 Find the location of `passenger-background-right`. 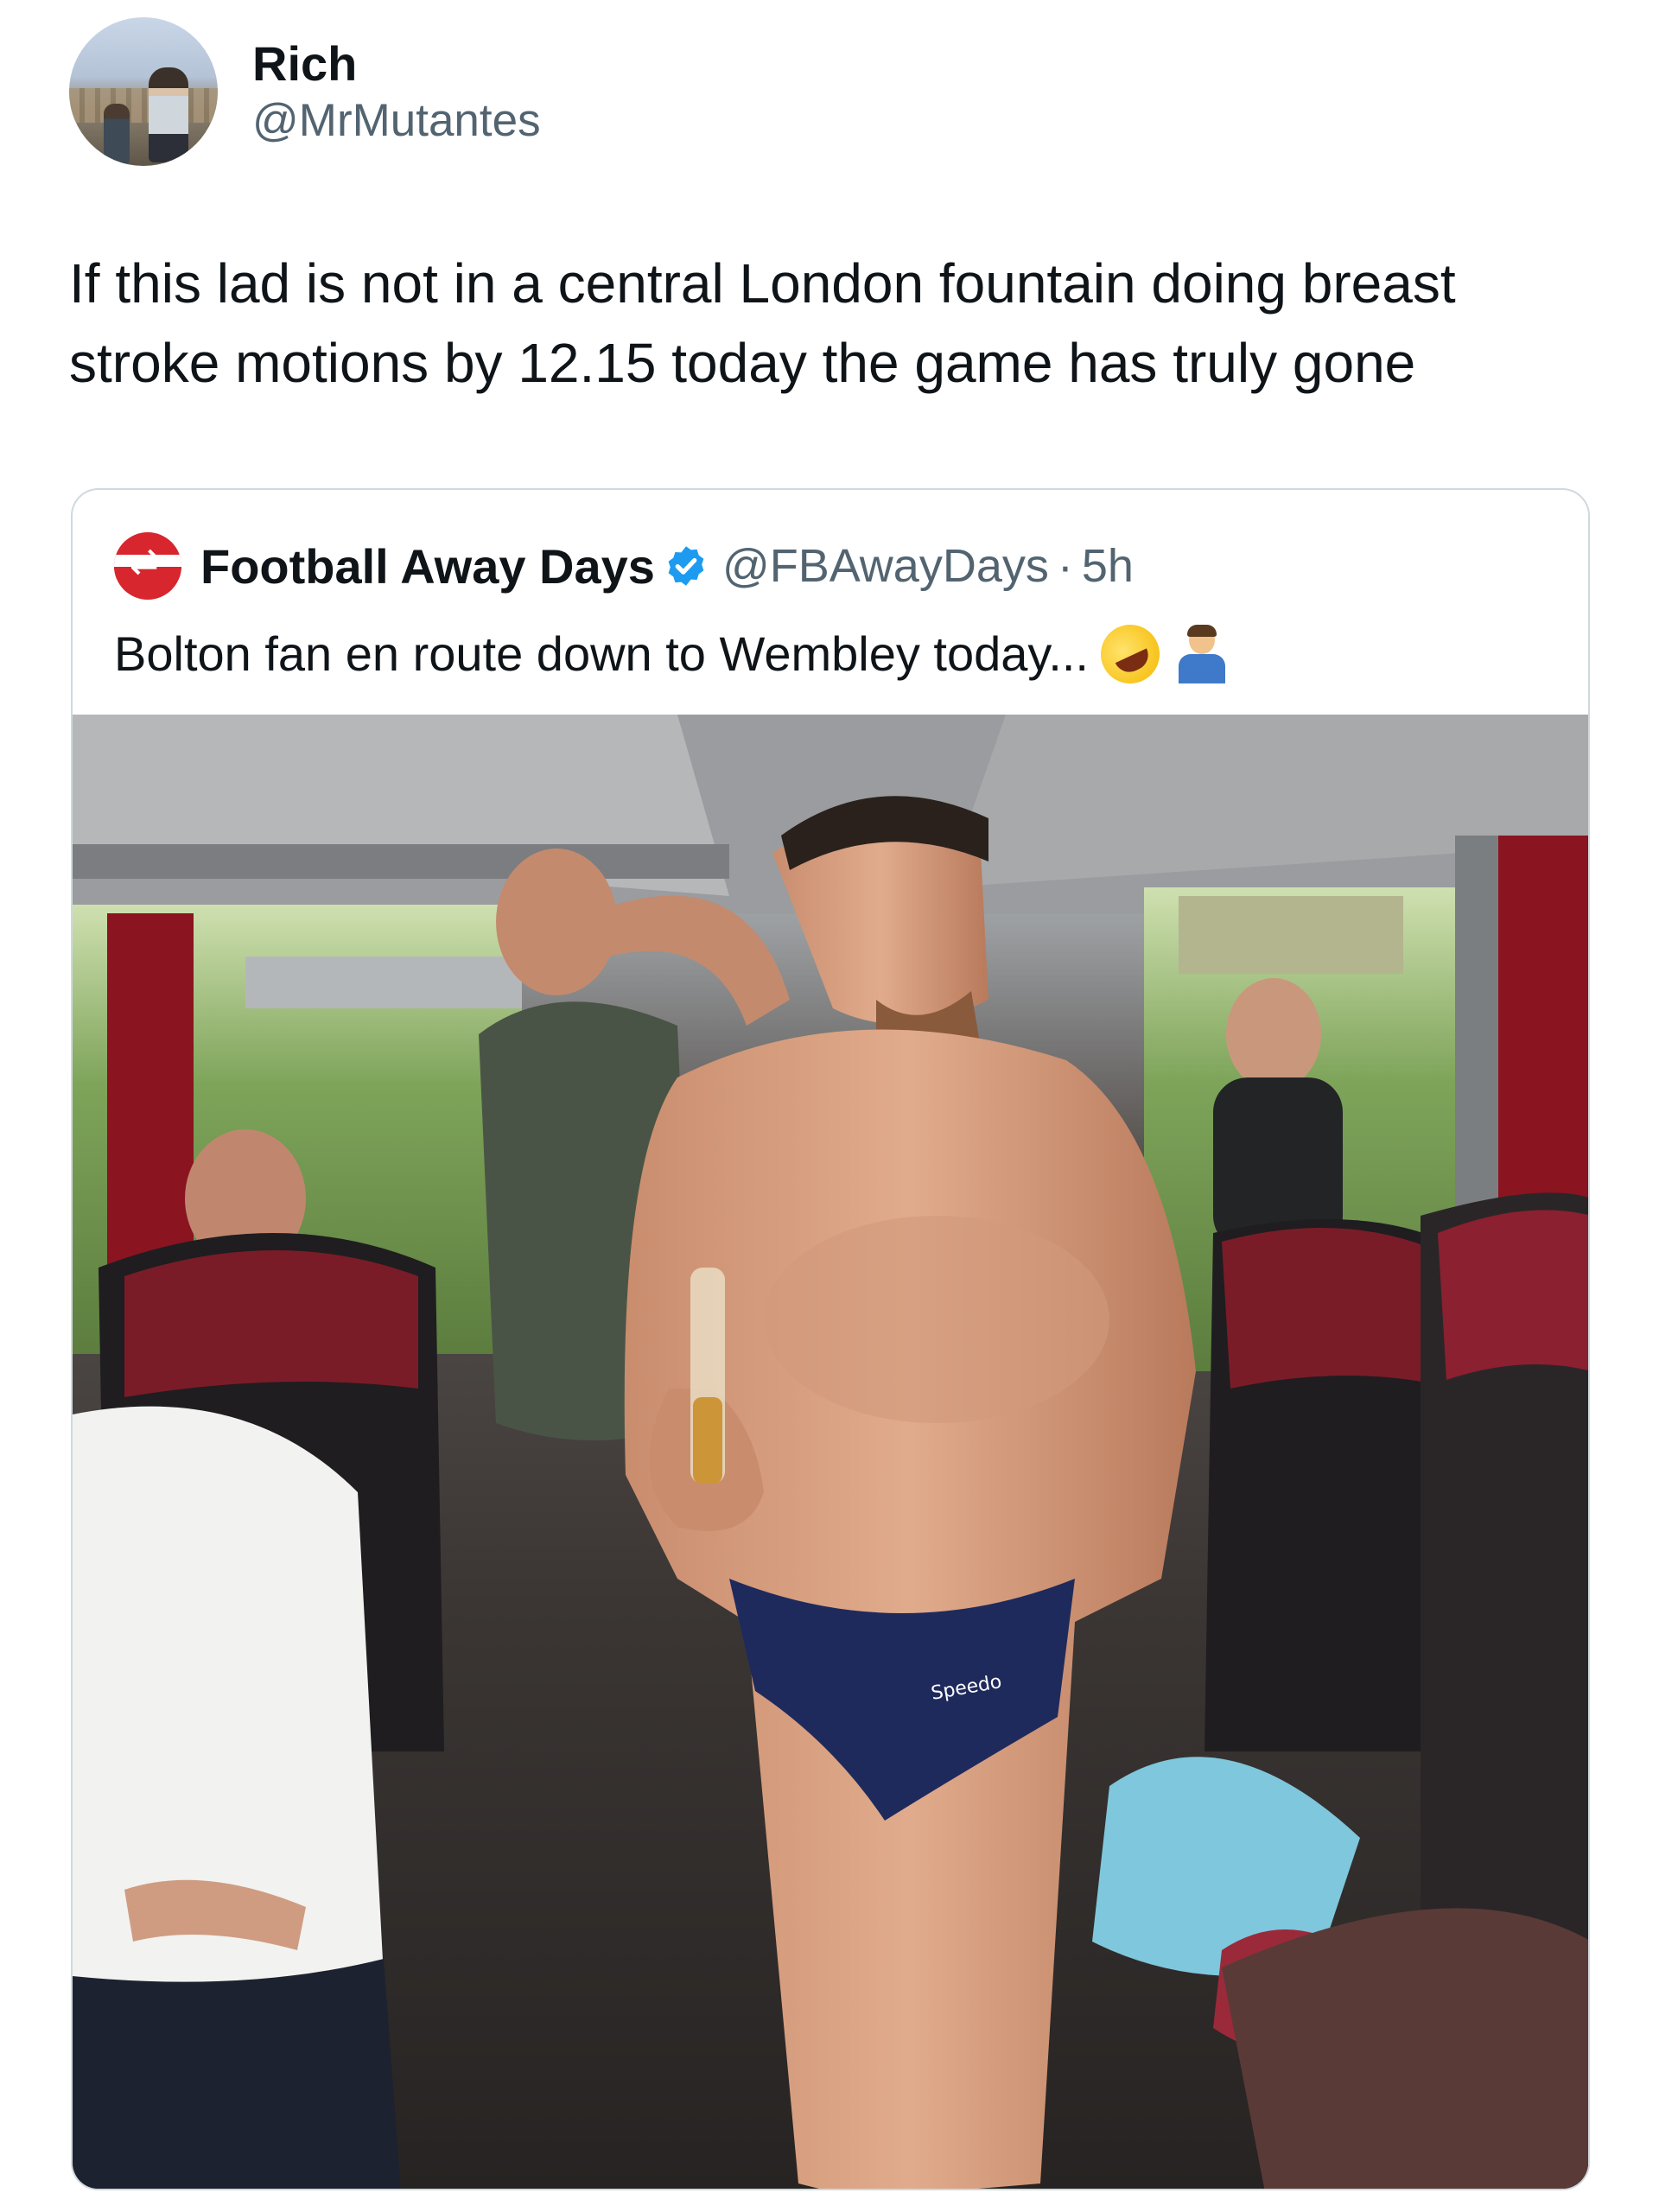

passenger-background-right is located at coordinates (1273, 1034).